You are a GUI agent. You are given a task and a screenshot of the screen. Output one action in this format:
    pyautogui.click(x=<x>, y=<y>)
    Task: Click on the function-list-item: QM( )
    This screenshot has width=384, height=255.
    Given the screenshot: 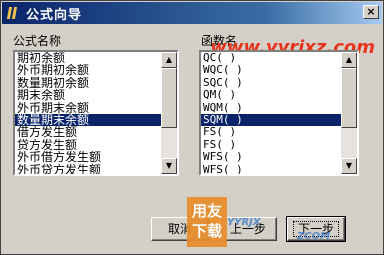 What is the action you would take?
    pyautogui.click(x=271, y=95)
    